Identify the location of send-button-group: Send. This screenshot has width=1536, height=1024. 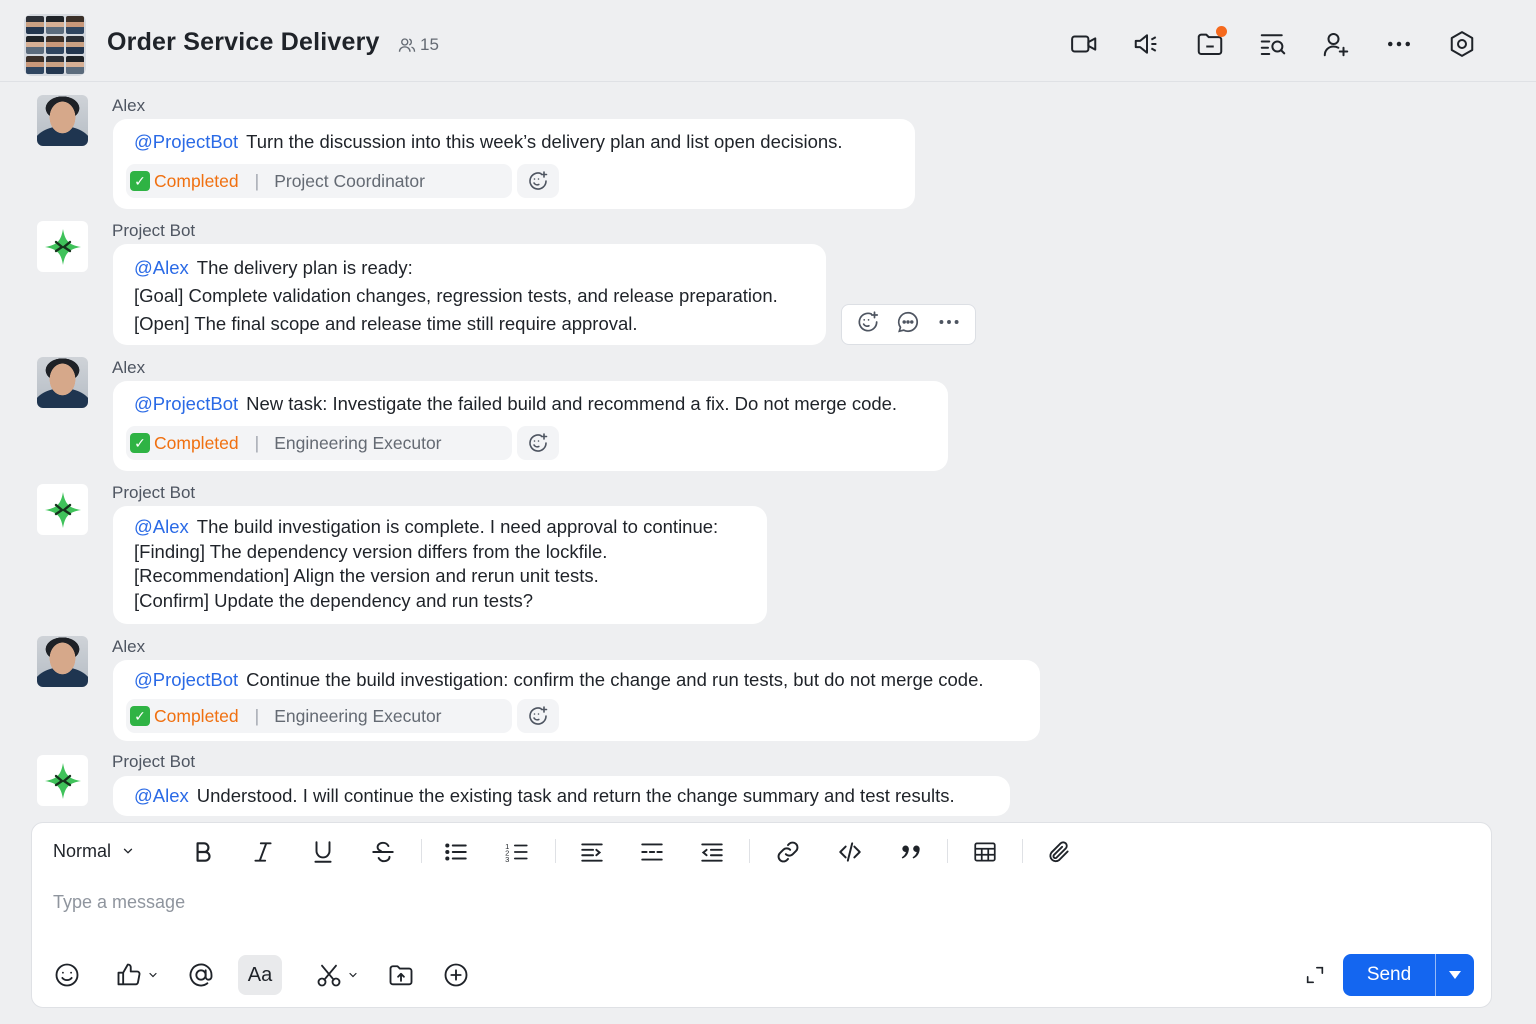
(1408, 975).